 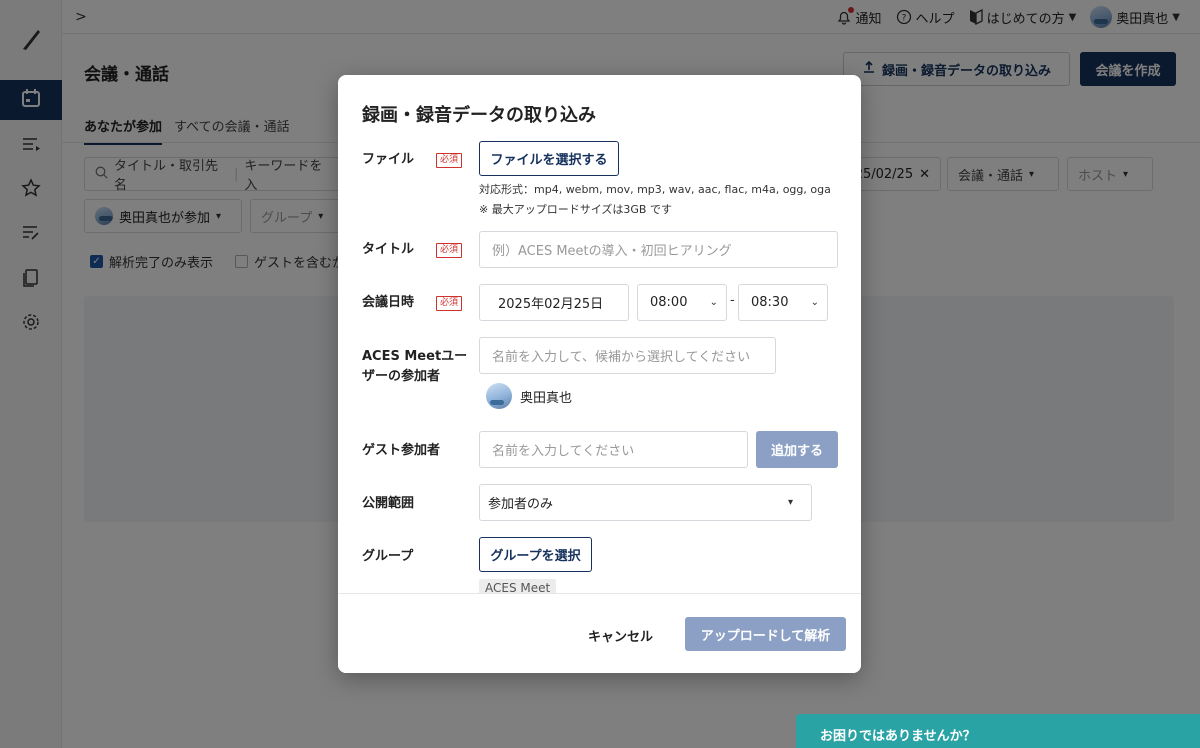 I want to click on visibility-label: 公開範囲, so click(x=388, y=503).